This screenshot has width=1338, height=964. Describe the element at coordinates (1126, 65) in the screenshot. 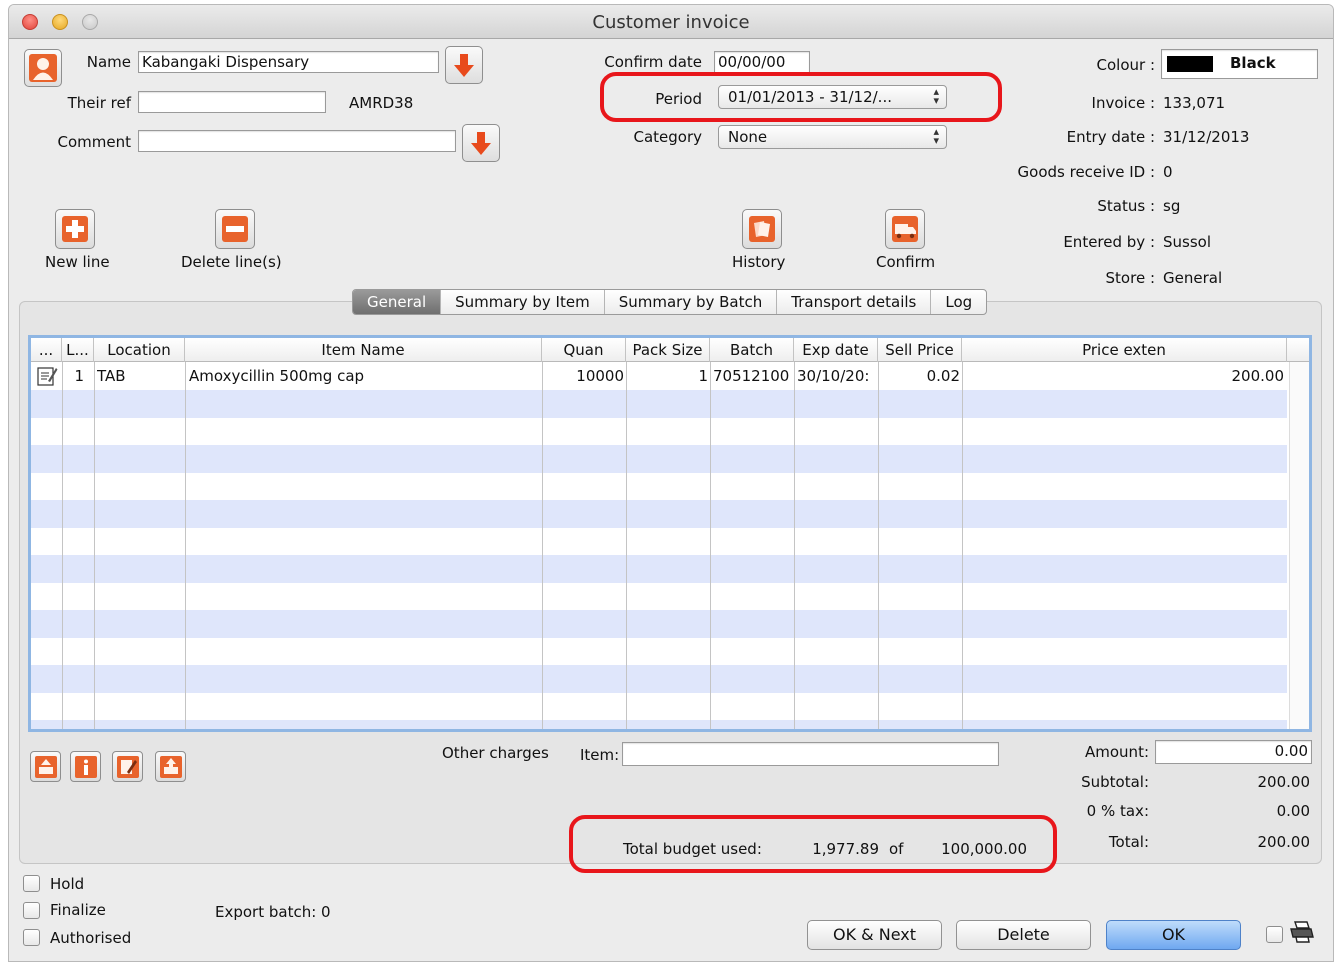

I see `colour-label: Colour :` at that location.